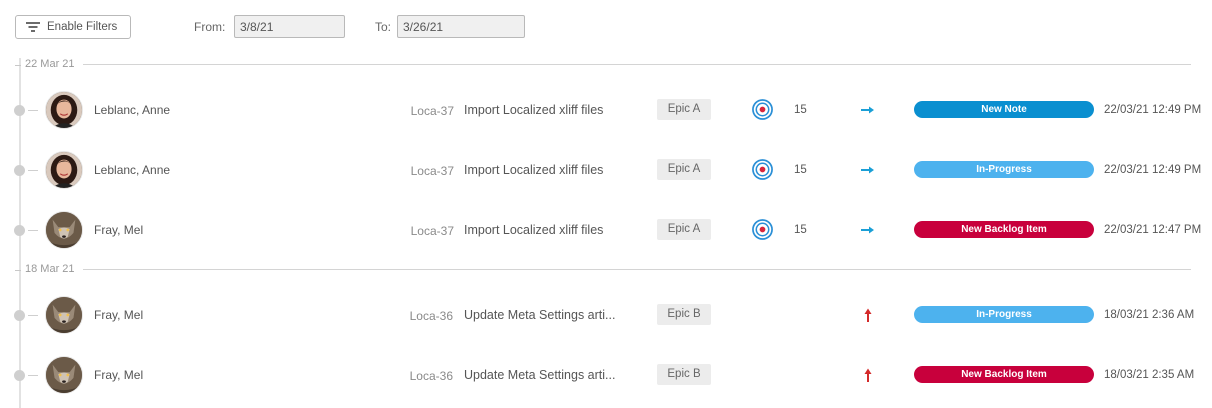 The image size is (1212, 408). Describe the element at coordinates (1004, 109) in the screenshot. I see `status-badge: New Note` at that location.